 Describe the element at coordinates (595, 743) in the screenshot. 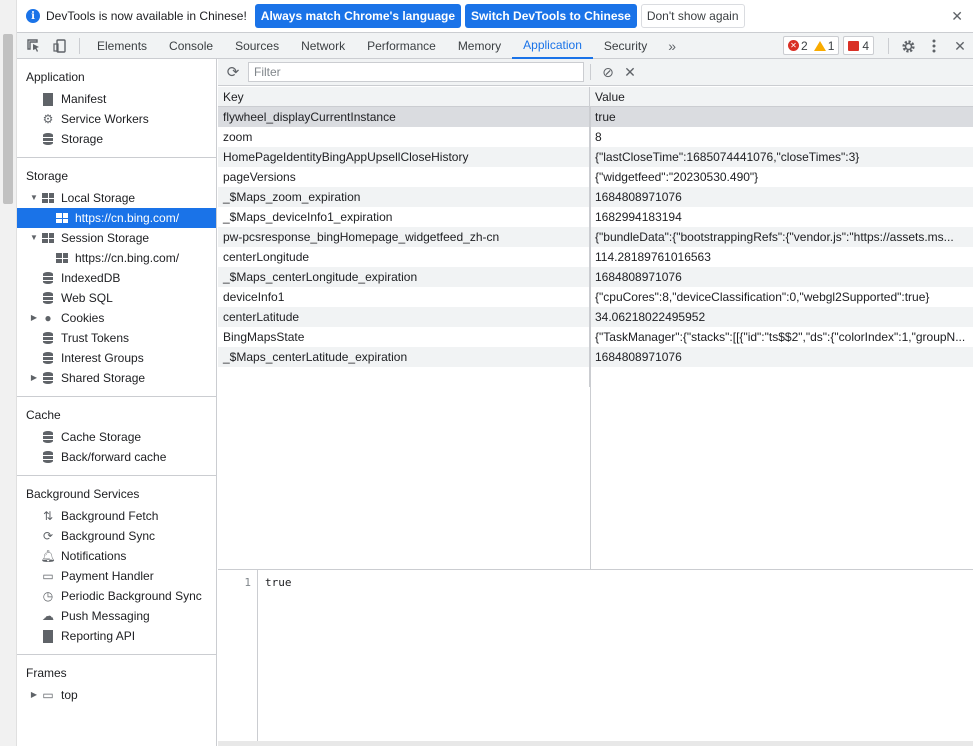

I see `horizontal-scrollbar` at that location.